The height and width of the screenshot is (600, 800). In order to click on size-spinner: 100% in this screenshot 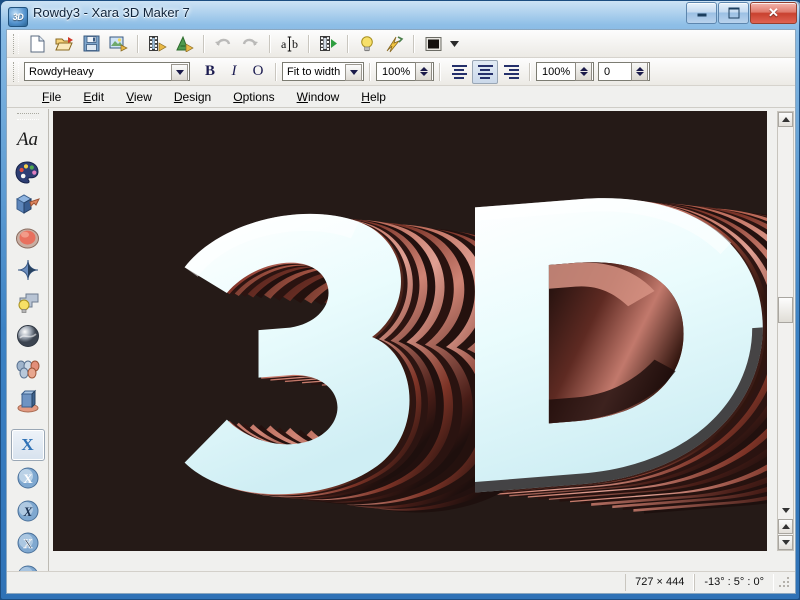, I will do `click(405, 71)`.